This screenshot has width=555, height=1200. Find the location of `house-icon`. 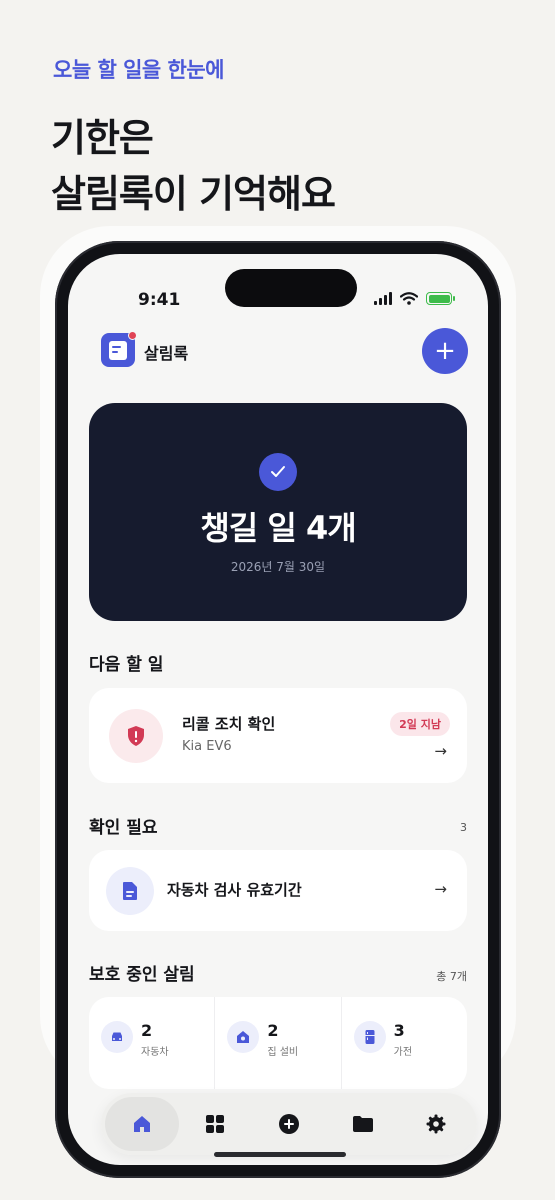

house-icon is located at coordinates (243, 1037).